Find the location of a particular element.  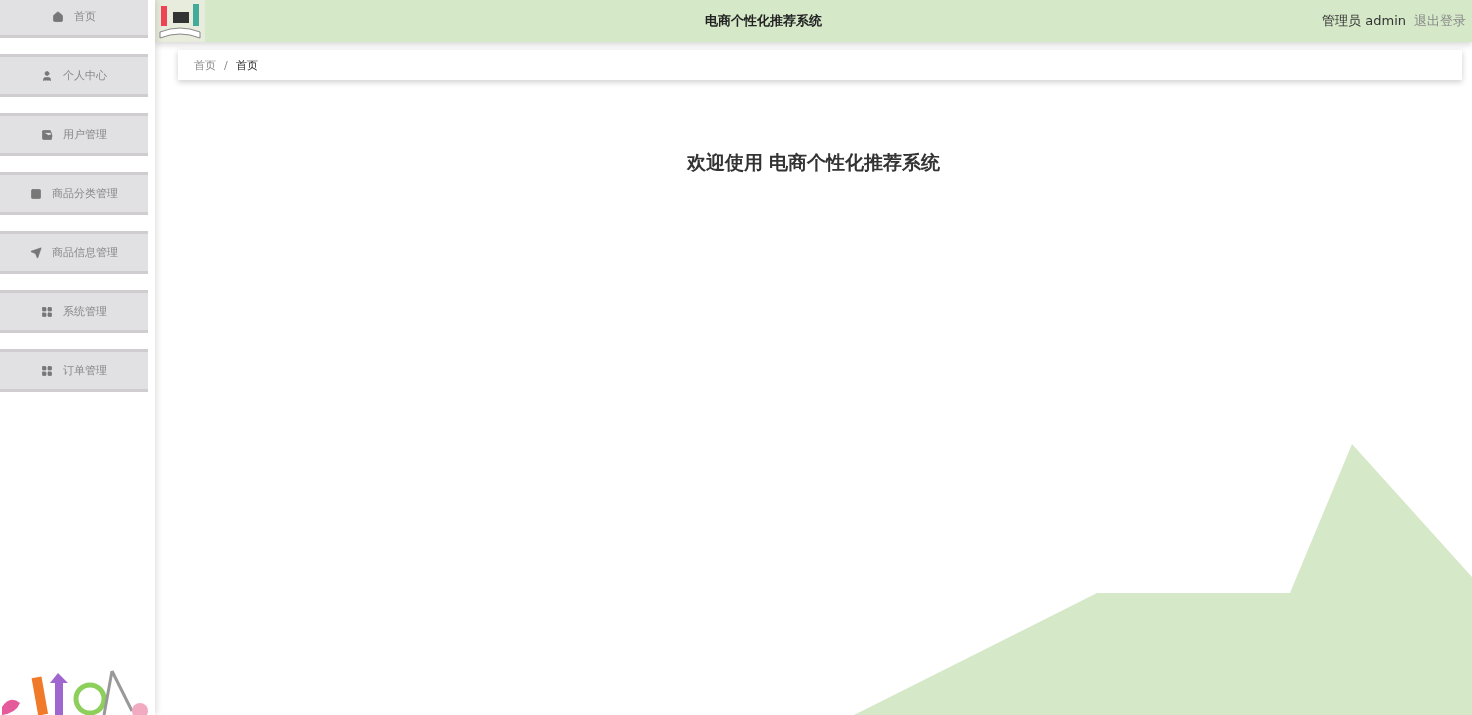

logout-link: 退出登录 is located at coordinates (1440, 21).